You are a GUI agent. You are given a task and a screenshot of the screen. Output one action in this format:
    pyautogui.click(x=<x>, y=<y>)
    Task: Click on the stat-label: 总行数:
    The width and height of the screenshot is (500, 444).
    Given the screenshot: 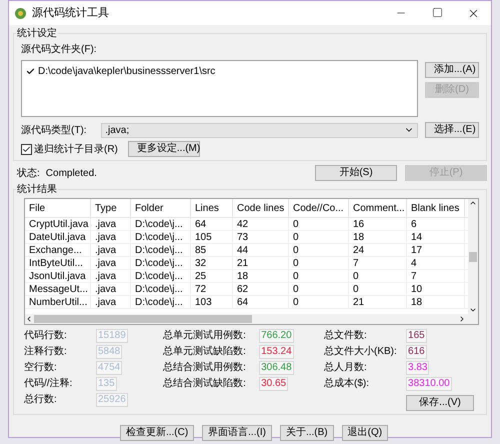 What is the action you would take?
    pyautogui.click(x=41, y=399)
    